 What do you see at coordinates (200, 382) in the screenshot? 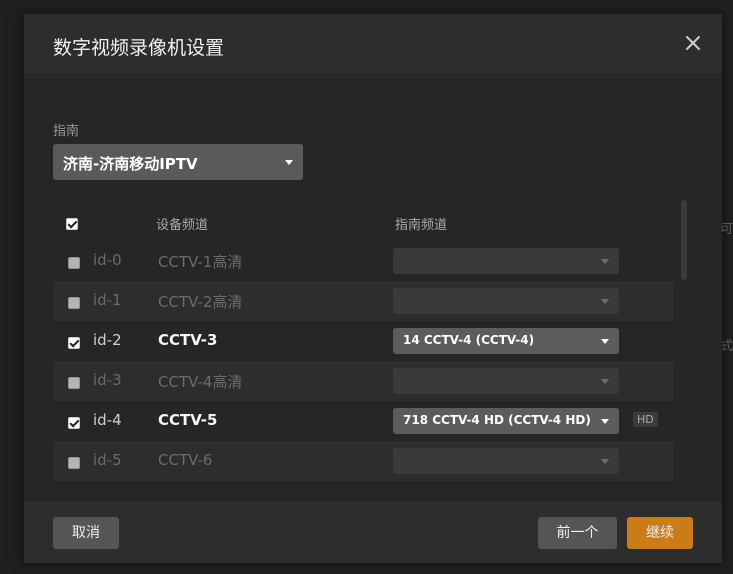
I see `device-channel-name: CCTV-4高清` at bounding box center [200, 382].